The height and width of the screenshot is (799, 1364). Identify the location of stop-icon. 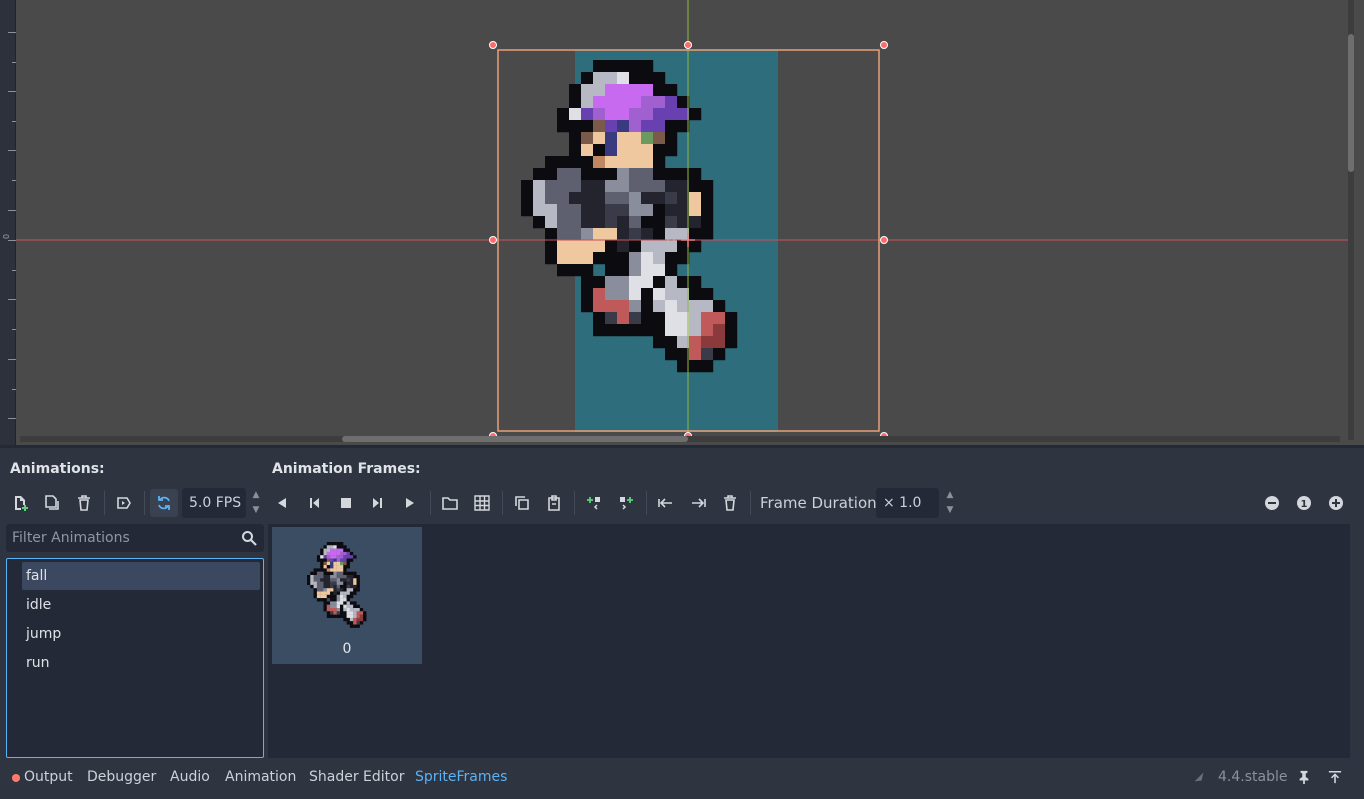
(346, 503).